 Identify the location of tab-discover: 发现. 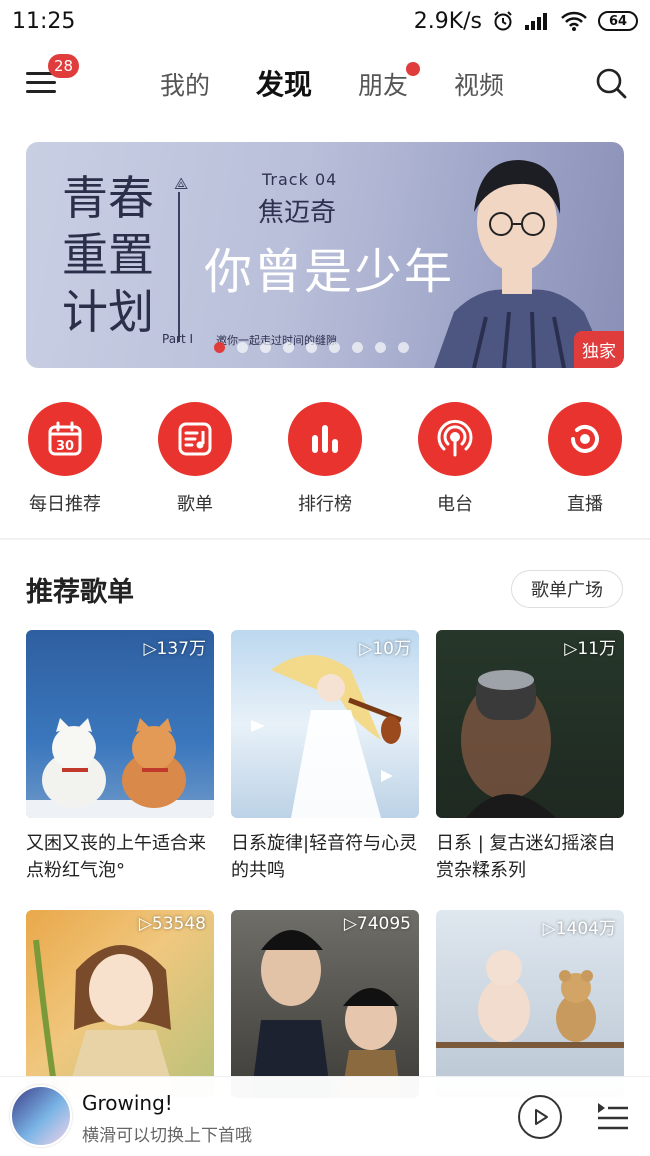
(284, 83).